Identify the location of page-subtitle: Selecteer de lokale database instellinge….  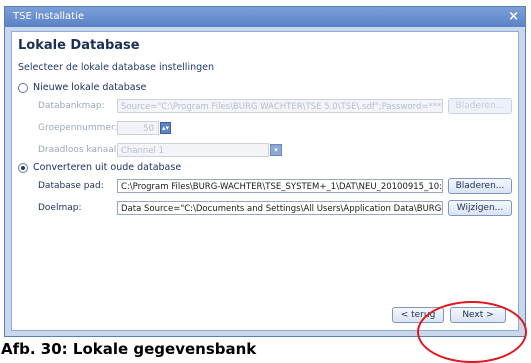
(116, 67).